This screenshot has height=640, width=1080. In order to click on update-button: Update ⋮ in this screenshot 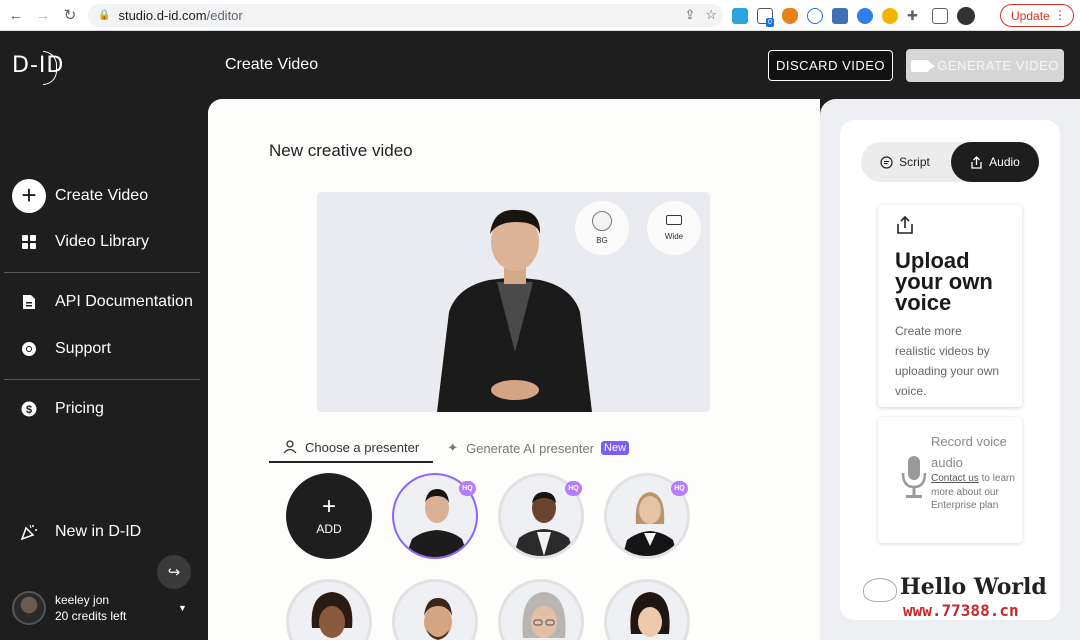, I will do `click(1037, 15)`.